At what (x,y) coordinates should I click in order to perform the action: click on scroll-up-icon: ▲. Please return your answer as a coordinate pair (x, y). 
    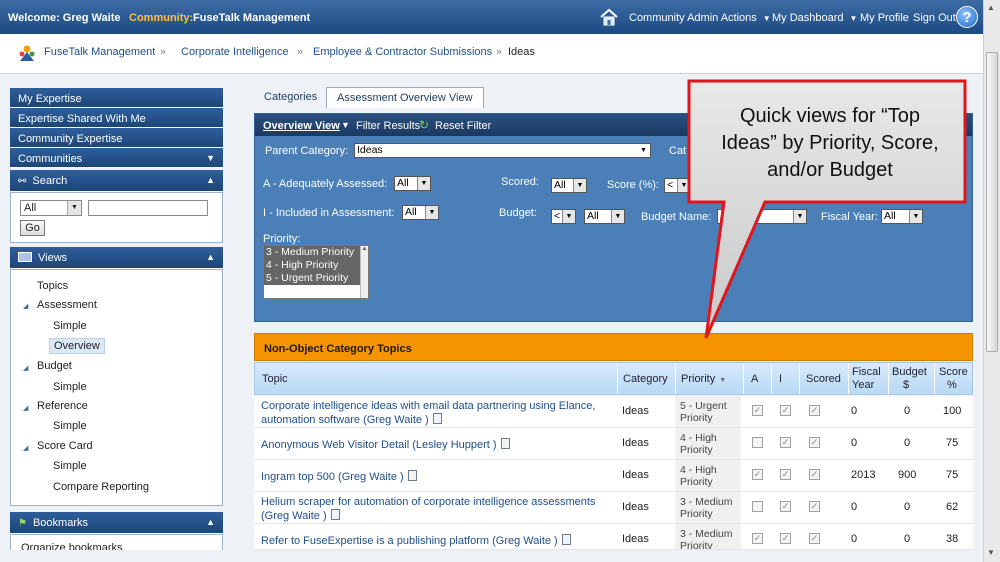
    Looking at the image, I should click on (991, 7).